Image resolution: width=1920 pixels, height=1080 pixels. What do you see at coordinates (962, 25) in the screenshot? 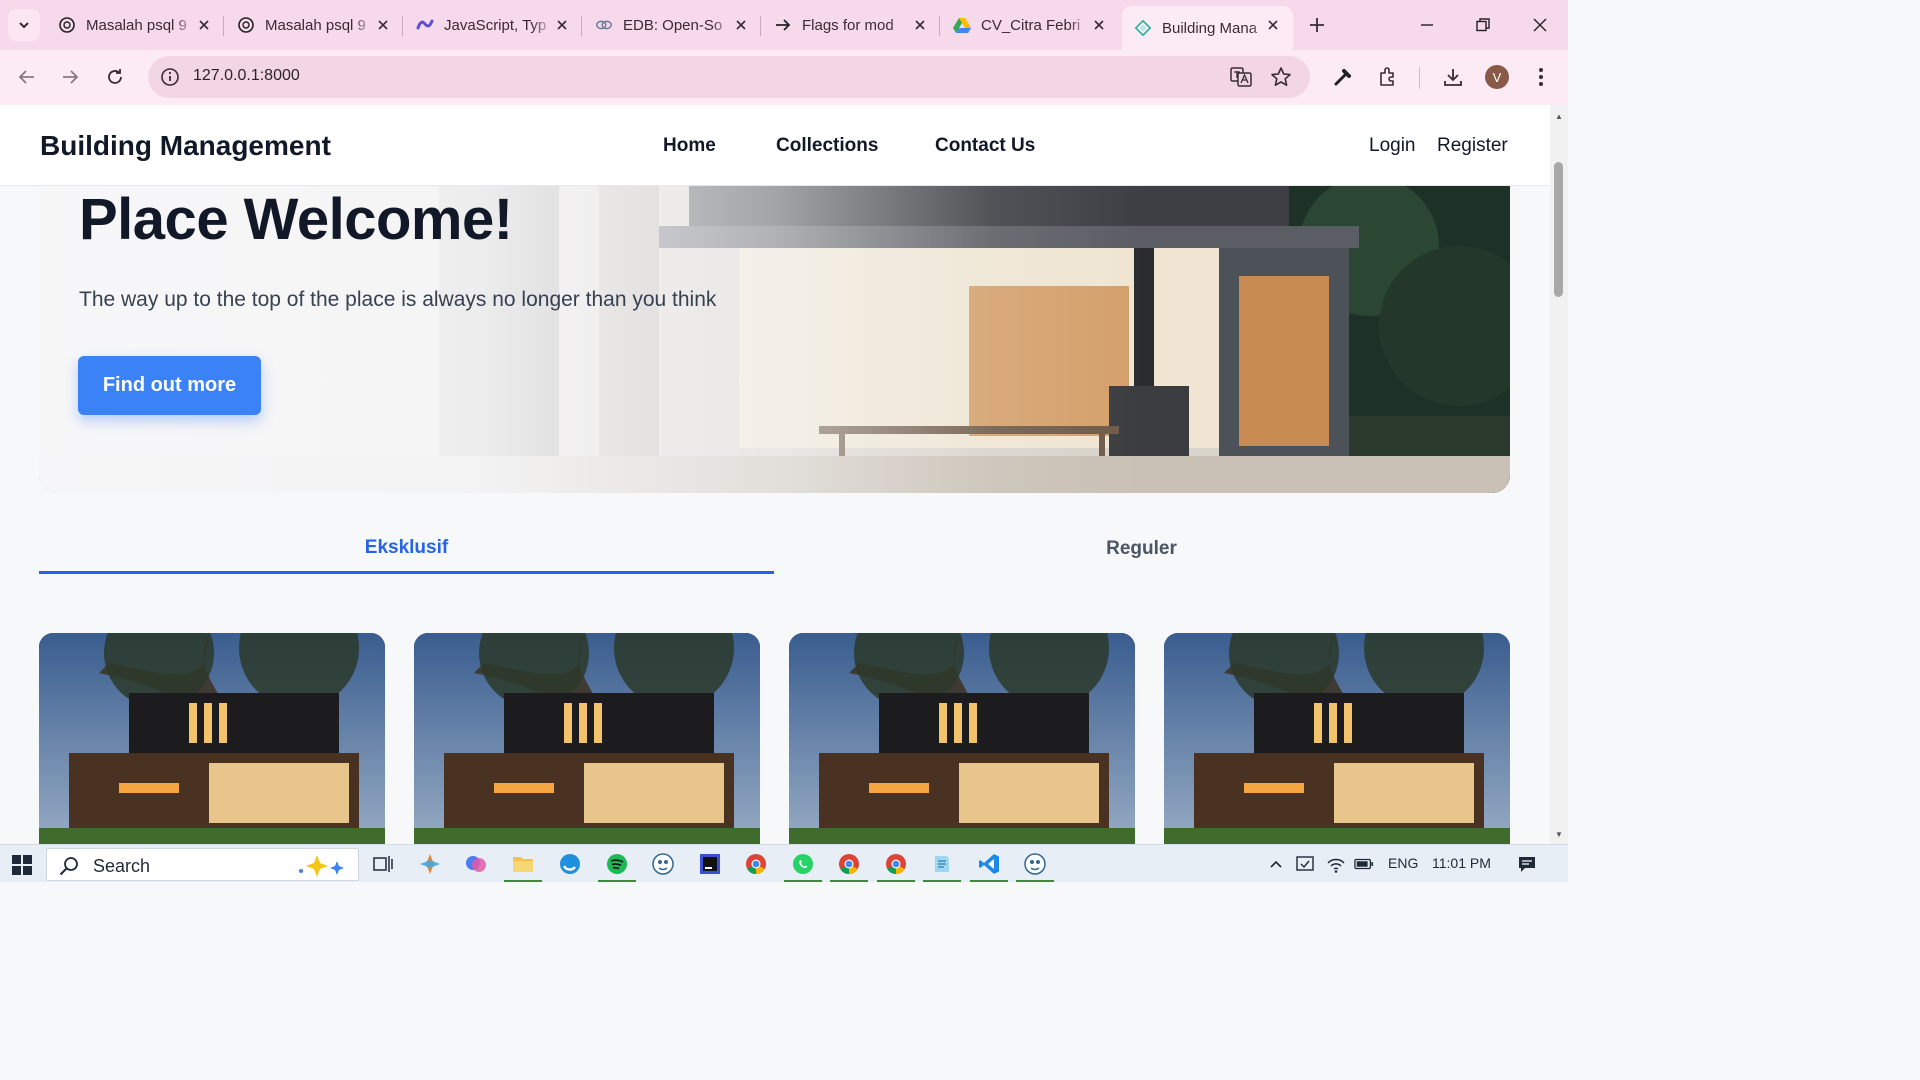
I see `google-drive-icon` at bounding box center [962, 25].